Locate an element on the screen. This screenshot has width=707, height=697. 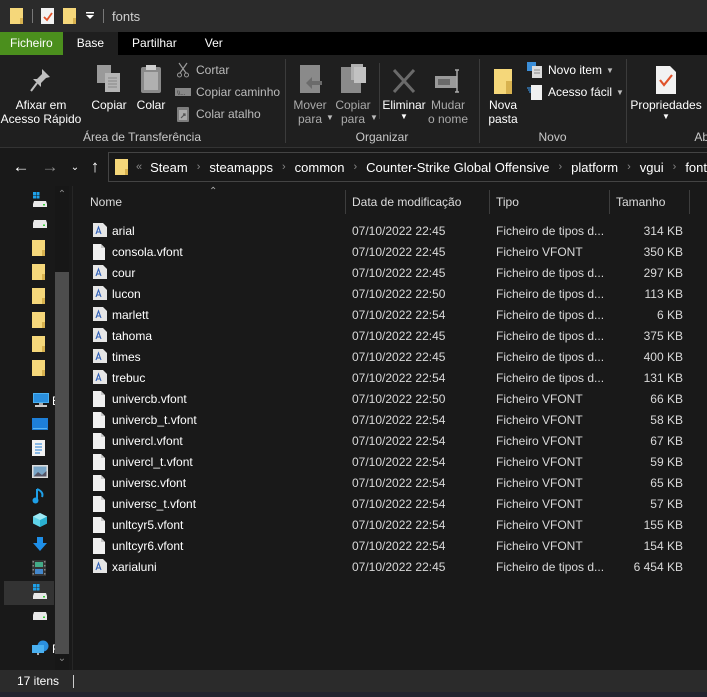
forward-button: → is located at coordinates (50, 167).